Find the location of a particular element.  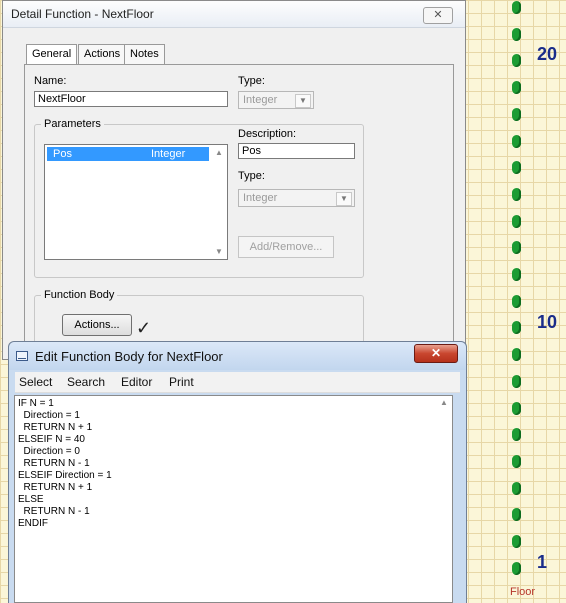

detail-dialog-close-button: ✕ is located at coordinates (438, 15).